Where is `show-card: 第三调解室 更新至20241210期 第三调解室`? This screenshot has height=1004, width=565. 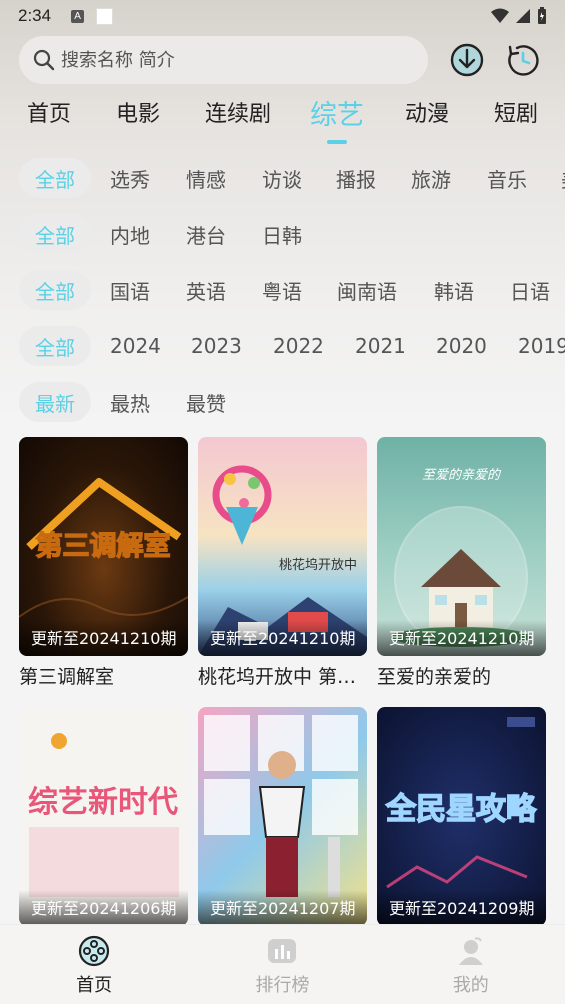 show-card: 第三调解室 更新至20241210期 第三调解室 is located at coordinates (103, 563).